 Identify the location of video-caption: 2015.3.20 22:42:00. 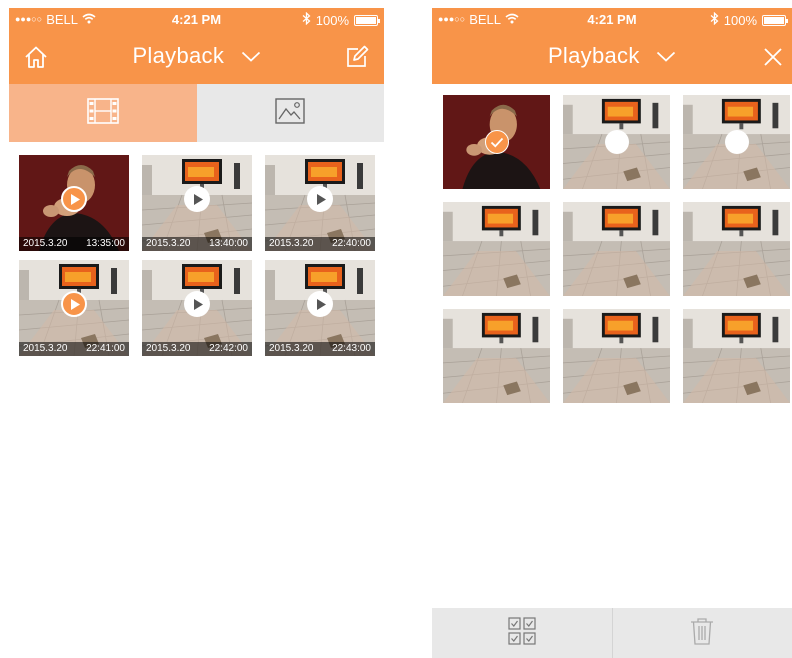
(197, 349).